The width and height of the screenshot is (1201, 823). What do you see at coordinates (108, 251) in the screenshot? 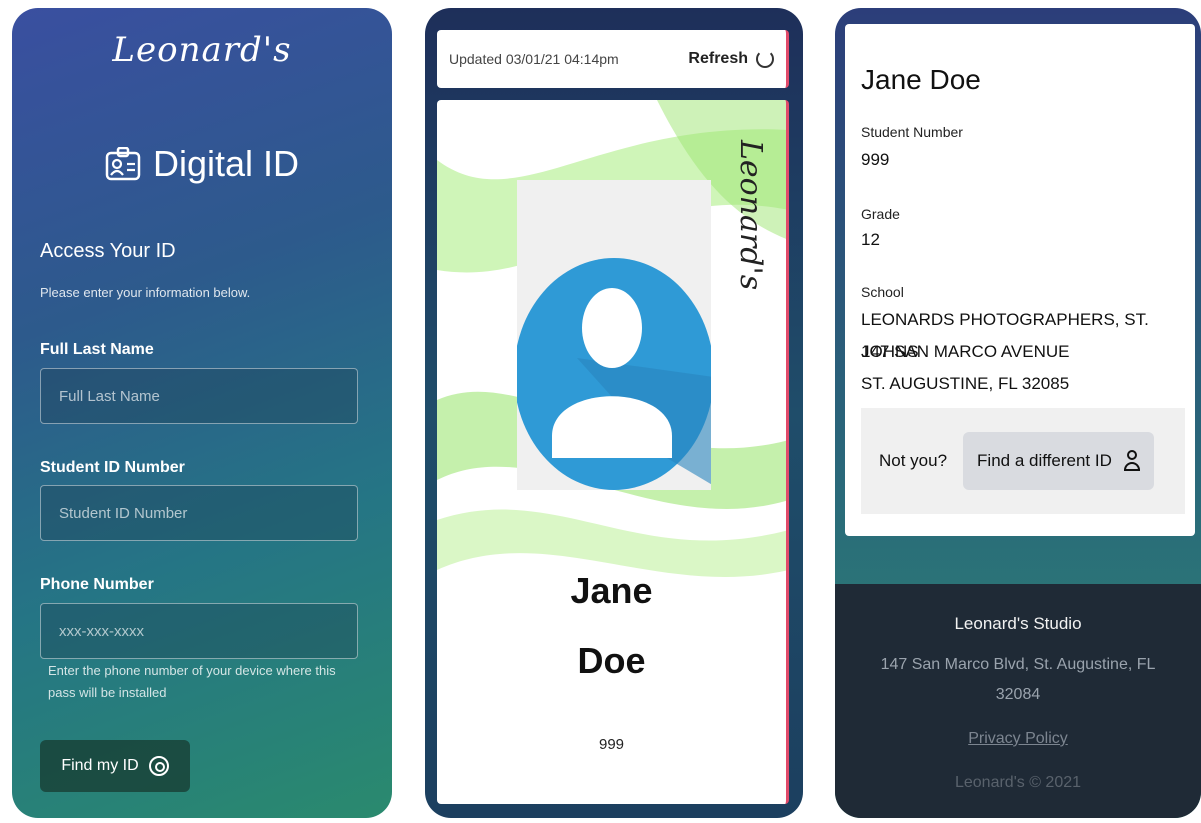
I see `access-heading: Access Your ID` at bounding box center [108, 251].